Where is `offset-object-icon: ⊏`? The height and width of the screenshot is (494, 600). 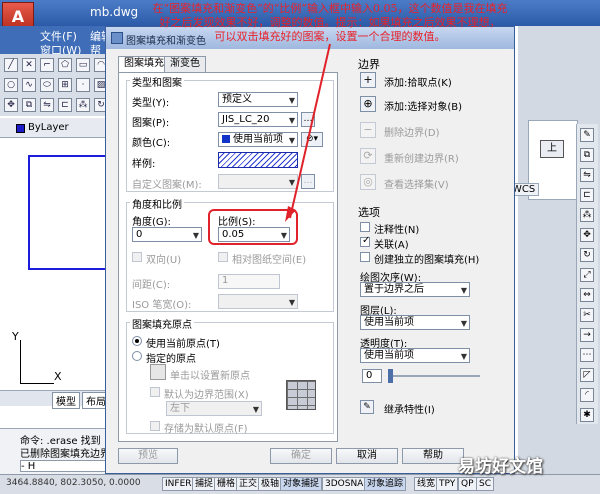
offset-object-icon: ⊏ is located at coordinates (587, 195).